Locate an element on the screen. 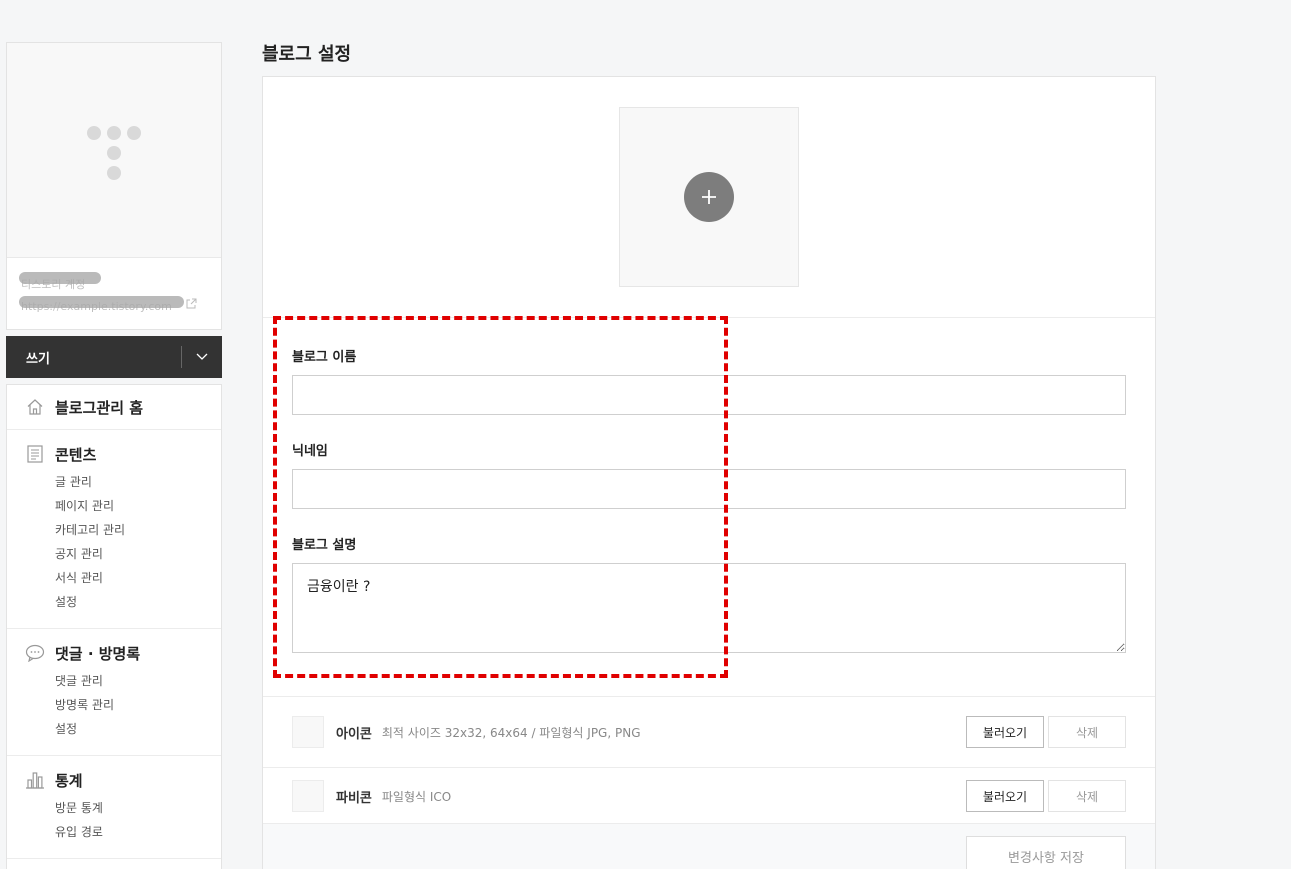 This screenshot has width=1291, height=869. menu-contents-item: 글 관리 is located at coordinates (138, 482).